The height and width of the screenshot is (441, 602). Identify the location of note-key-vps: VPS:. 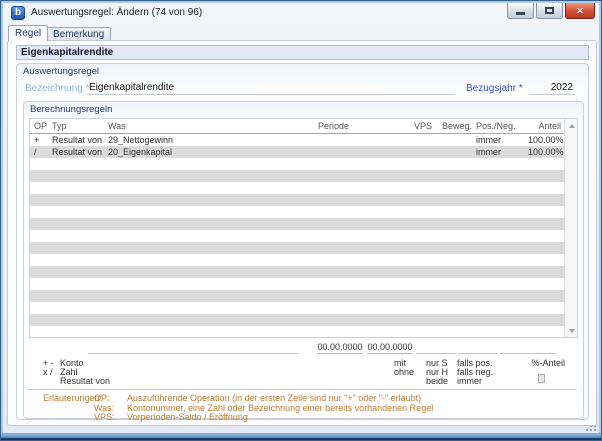
(104, 417).